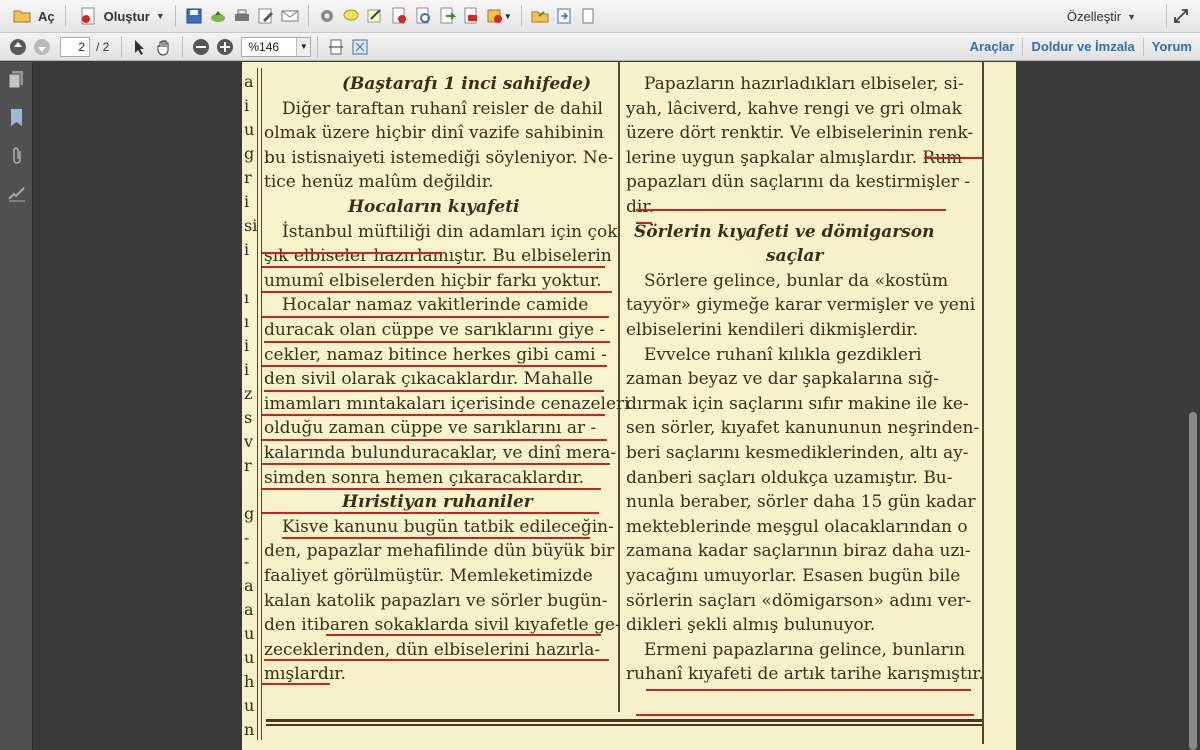  I want to click on edge-fragment: s, so click(248, 417).